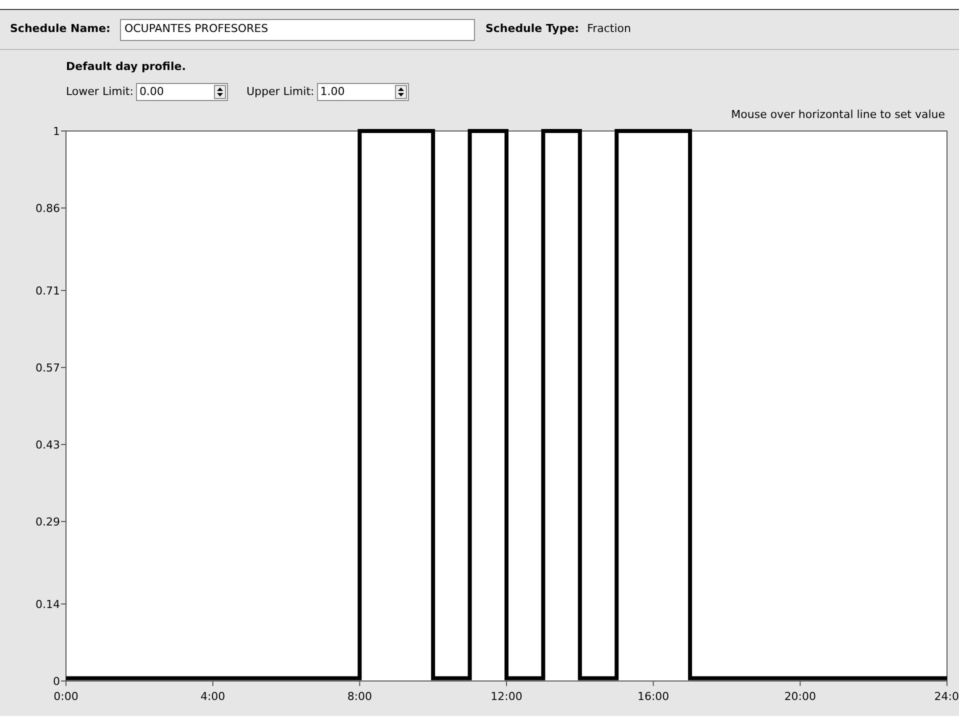  What do you see at coordinates (363, 92) in the screenshot?
I see `limit-spinner: 1.00` at bounding box center [363, 92].